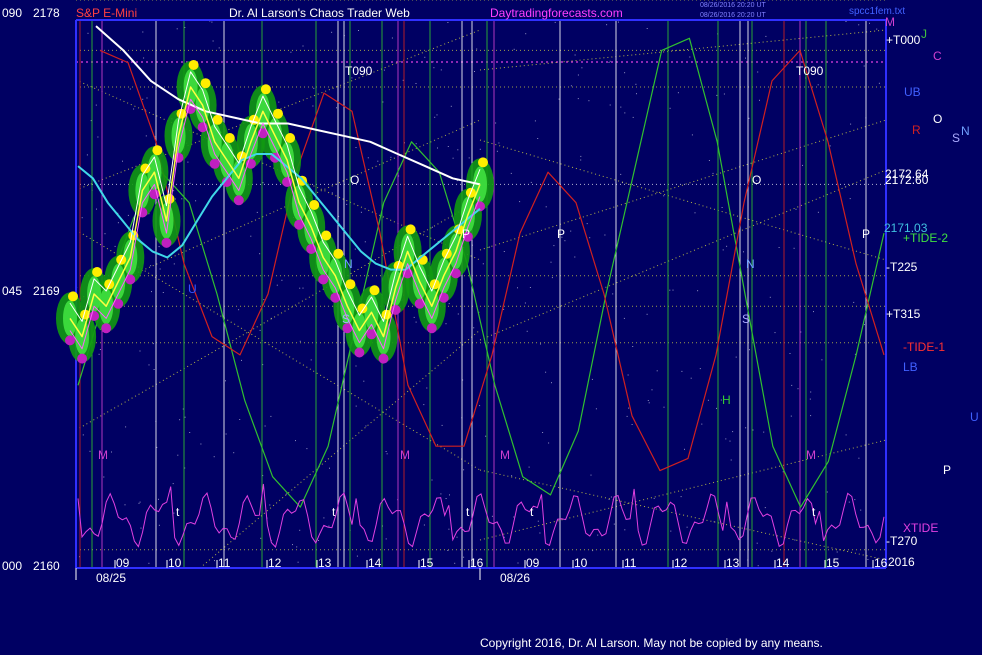 This screenshot has width=982, height=655. Describe the element at coordinates (924, 347) in the screenshot. I see `label-tide1: -TIDE-1` at that location.